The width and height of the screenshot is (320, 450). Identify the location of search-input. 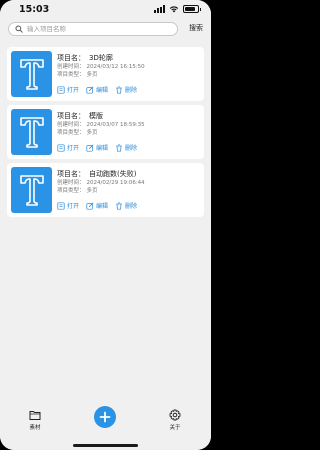
(102, 29).